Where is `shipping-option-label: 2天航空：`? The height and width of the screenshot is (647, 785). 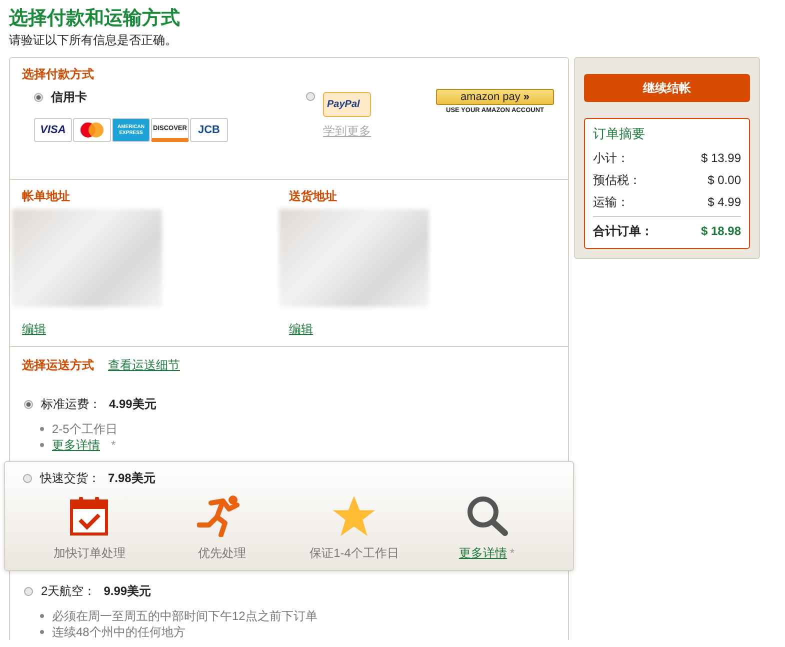
shipping-option-label: 2天航空： is located at coordinates (68, 591).